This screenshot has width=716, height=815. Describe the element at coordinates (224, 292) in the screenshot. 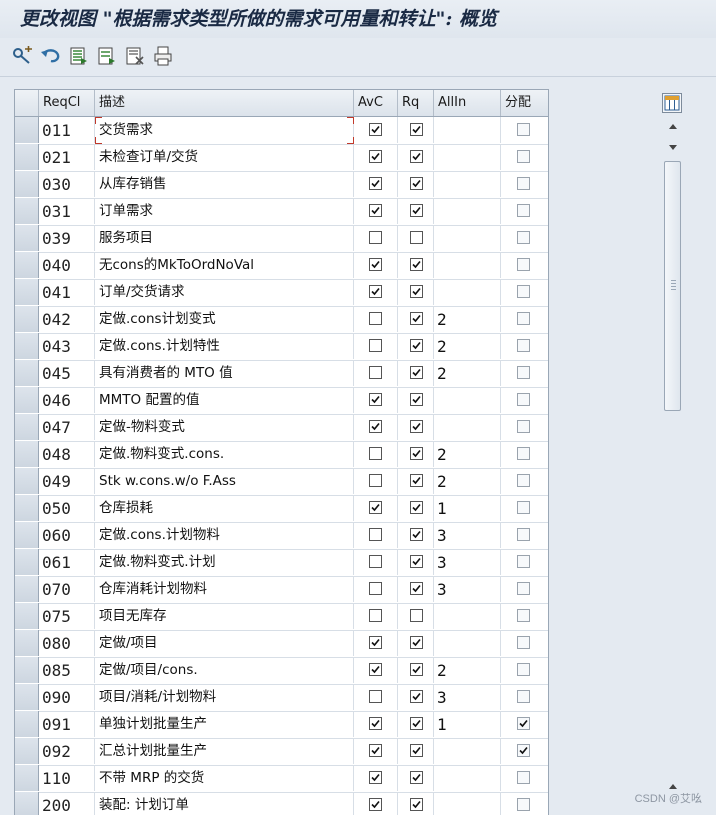

I see `description-cell: 订单/交货请求` at that location.